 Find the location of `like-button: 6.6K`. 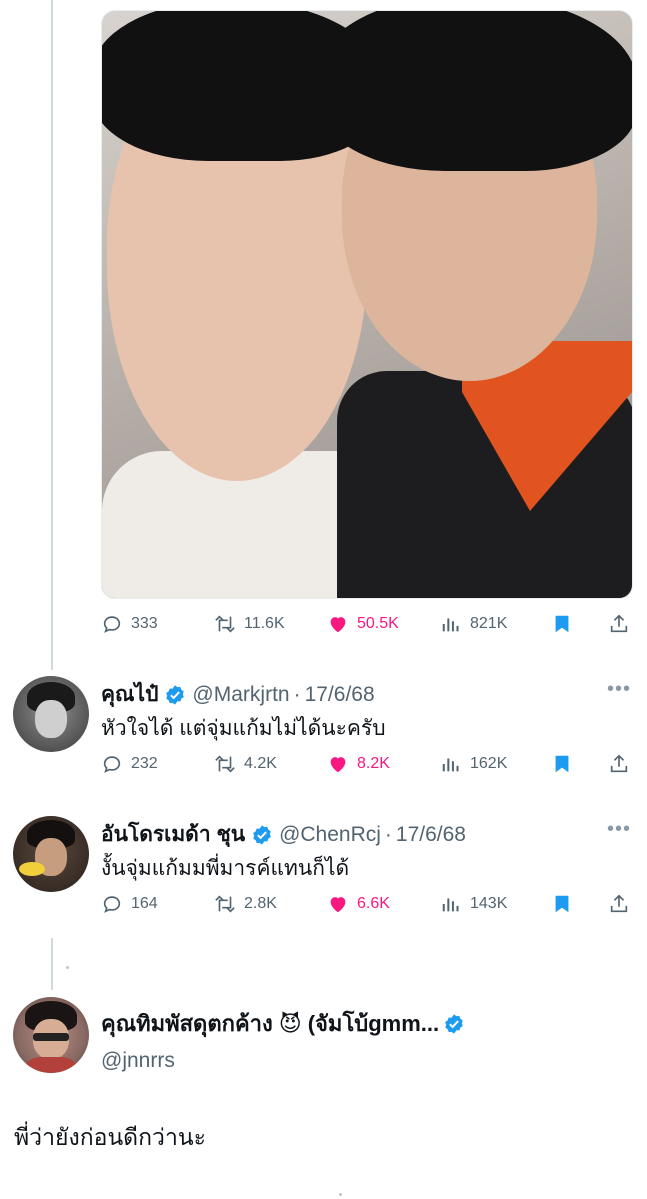

like-button: 6.6K is located at coordinates (358, 904).